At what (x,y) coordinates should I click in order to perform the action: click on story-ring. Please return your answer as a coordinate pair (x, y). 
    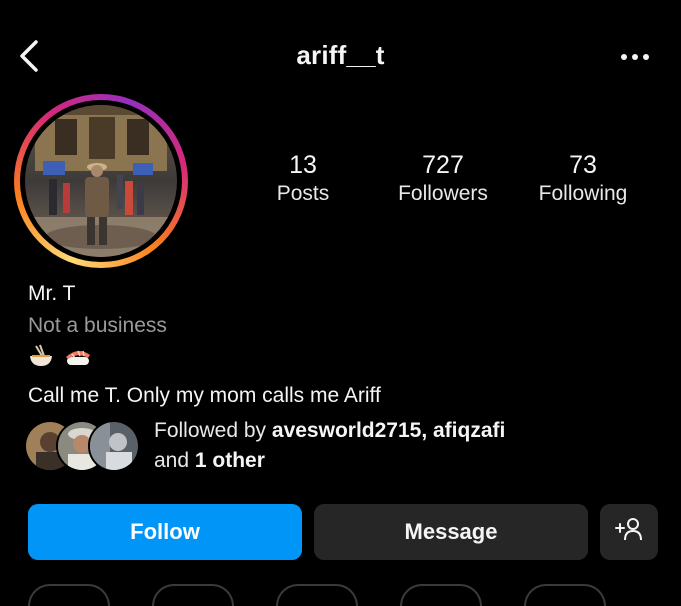
    Looking at the image, I should click on (101, 181).